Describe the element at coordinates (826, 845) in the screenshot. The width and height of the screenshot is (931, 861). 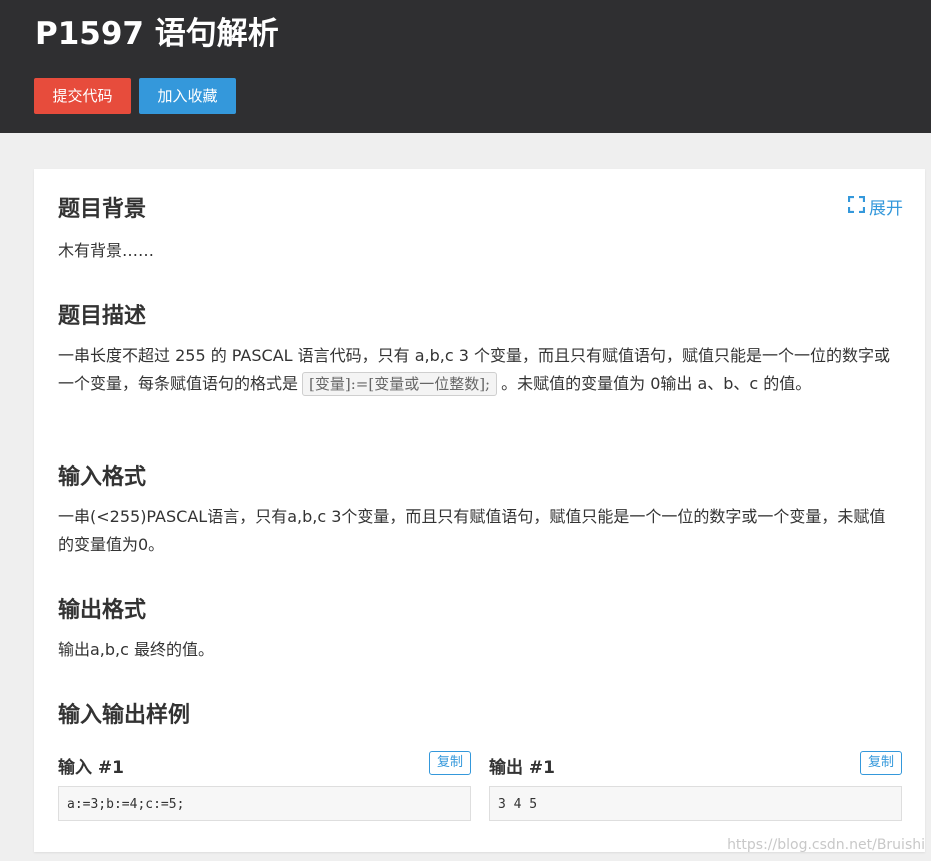
I see `watermark: https://blog.csdn.net/Bruishi` at that location.